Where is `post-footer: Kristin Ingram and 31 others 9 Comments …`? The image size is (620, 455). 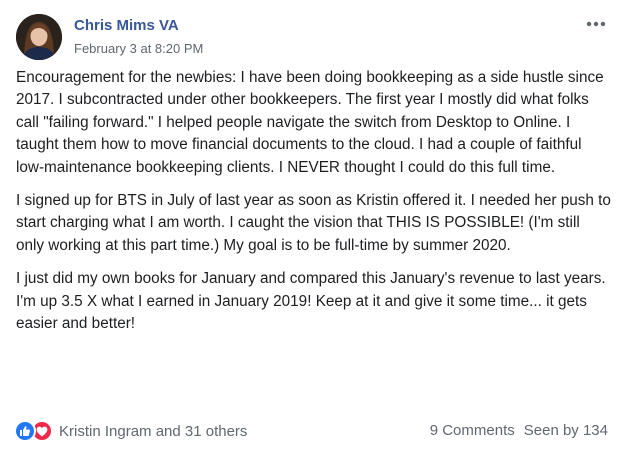 post-footer: Kristin Ingram and 31 others 9 Comments … is located at coordinates (311, 433).